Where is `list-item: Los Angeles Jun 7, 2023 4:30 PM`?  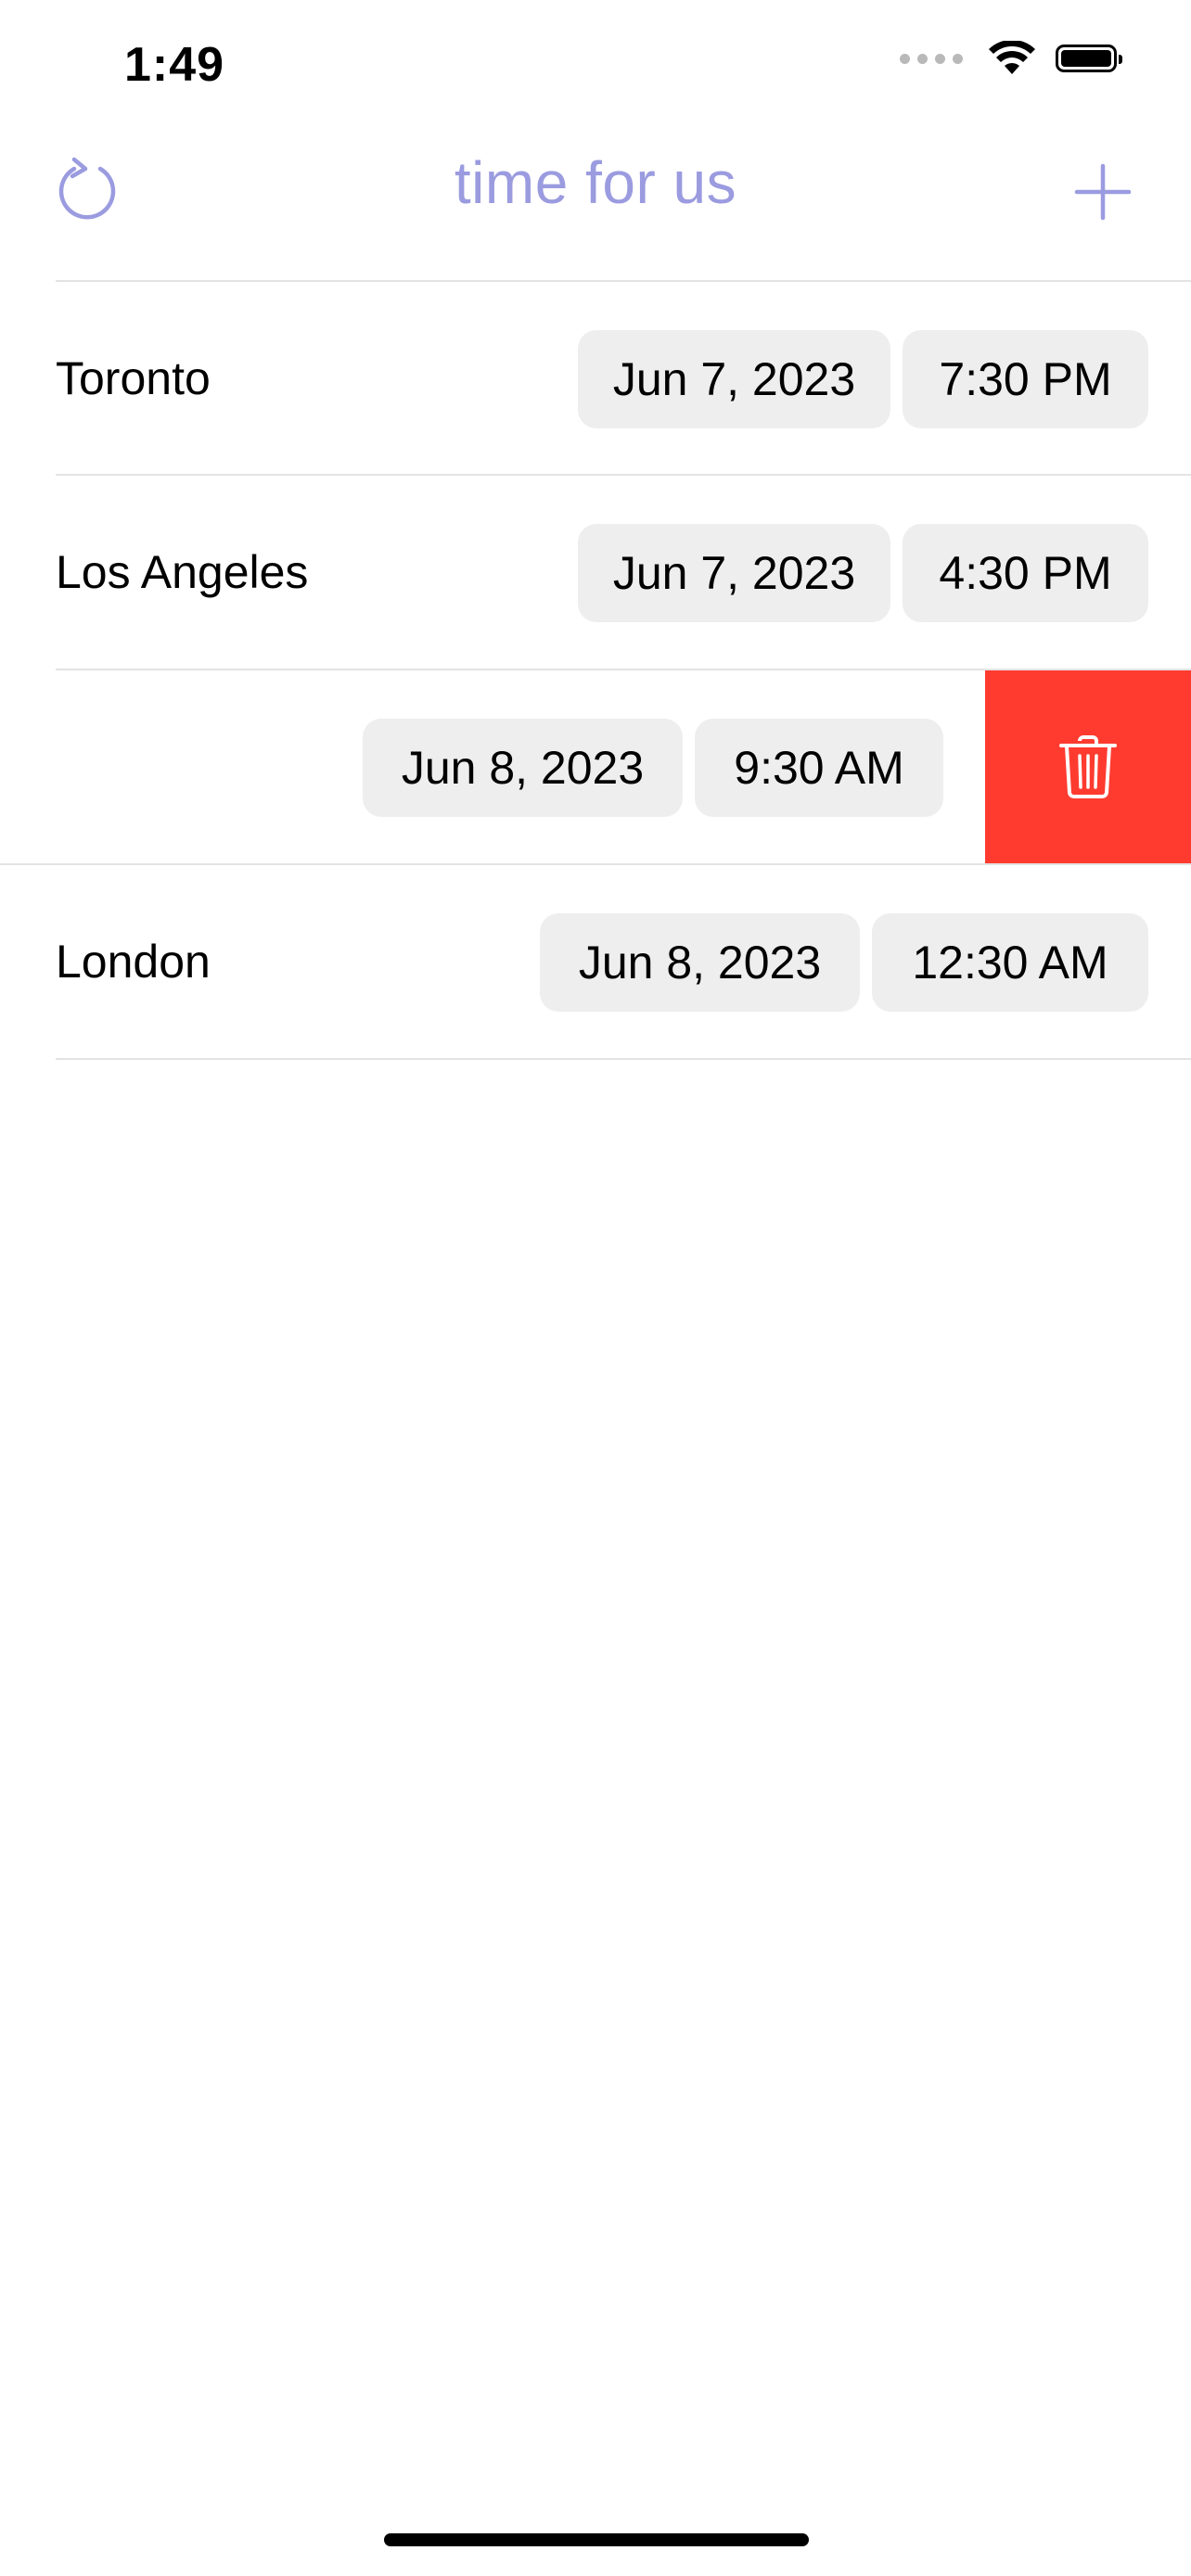
list-item: Los Angeles Jun 7, 2023 4:30 PM is located at coordinates (595, 572).